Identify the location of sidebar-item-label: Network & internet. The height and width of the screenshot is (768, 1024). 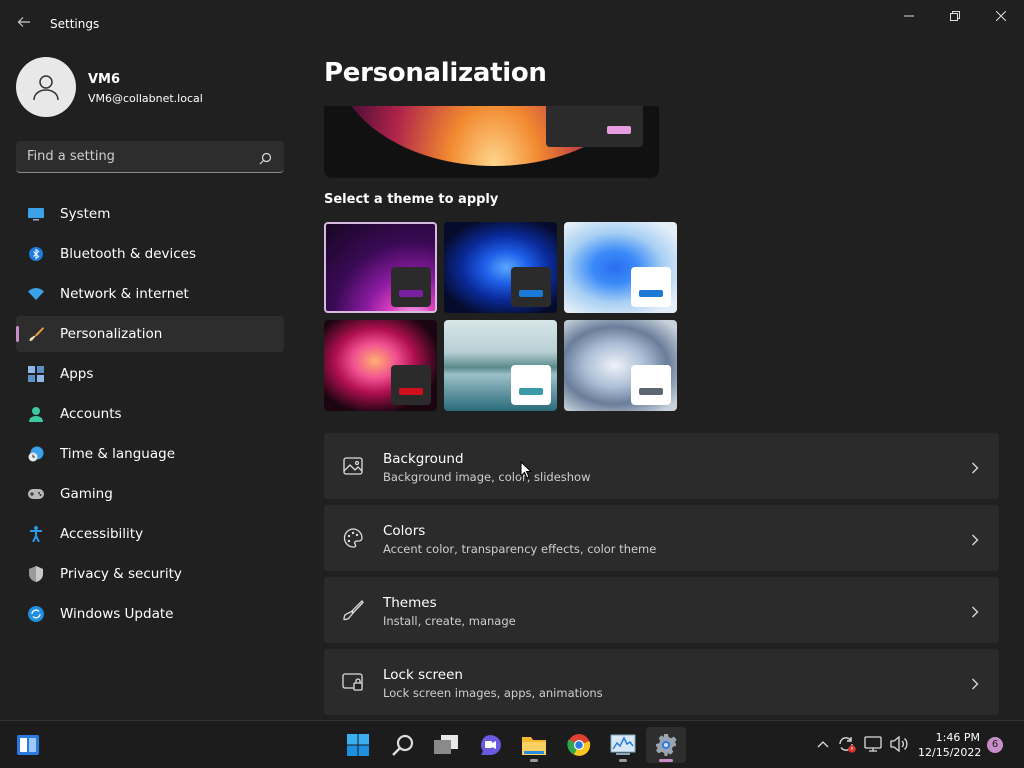
(124, 294).